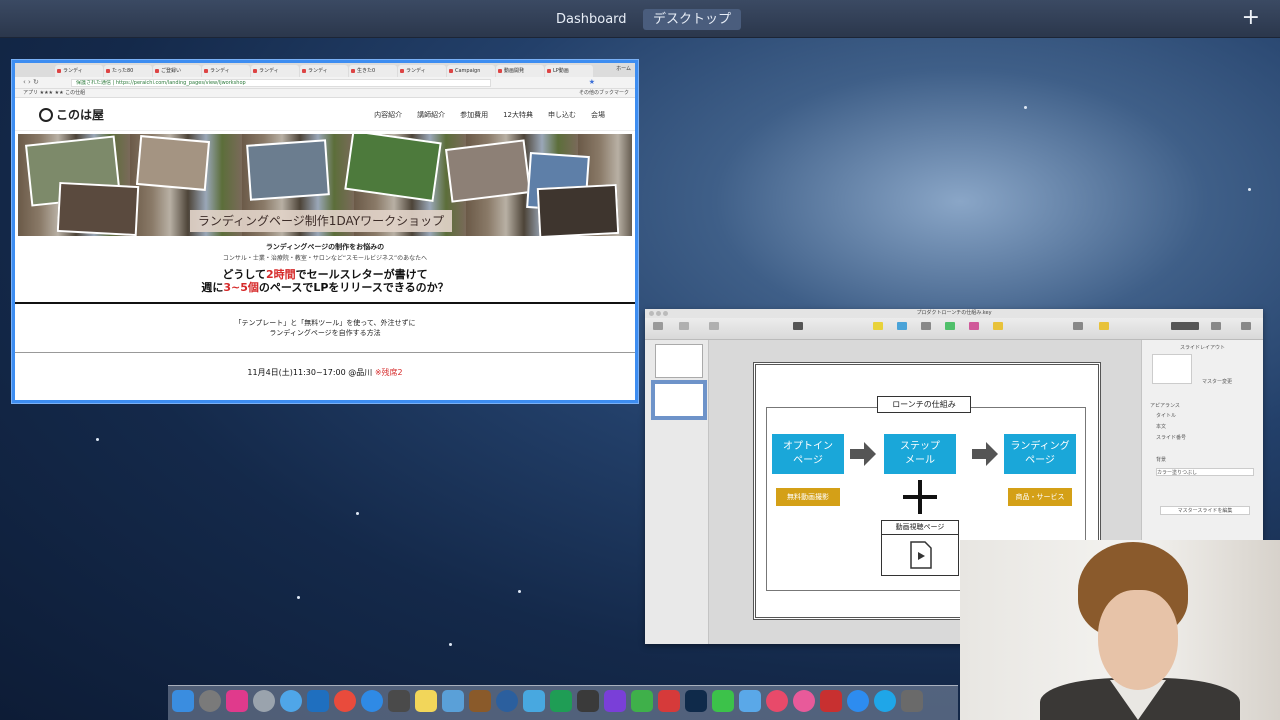  I want to click on skype-icon, so click(885, 701).